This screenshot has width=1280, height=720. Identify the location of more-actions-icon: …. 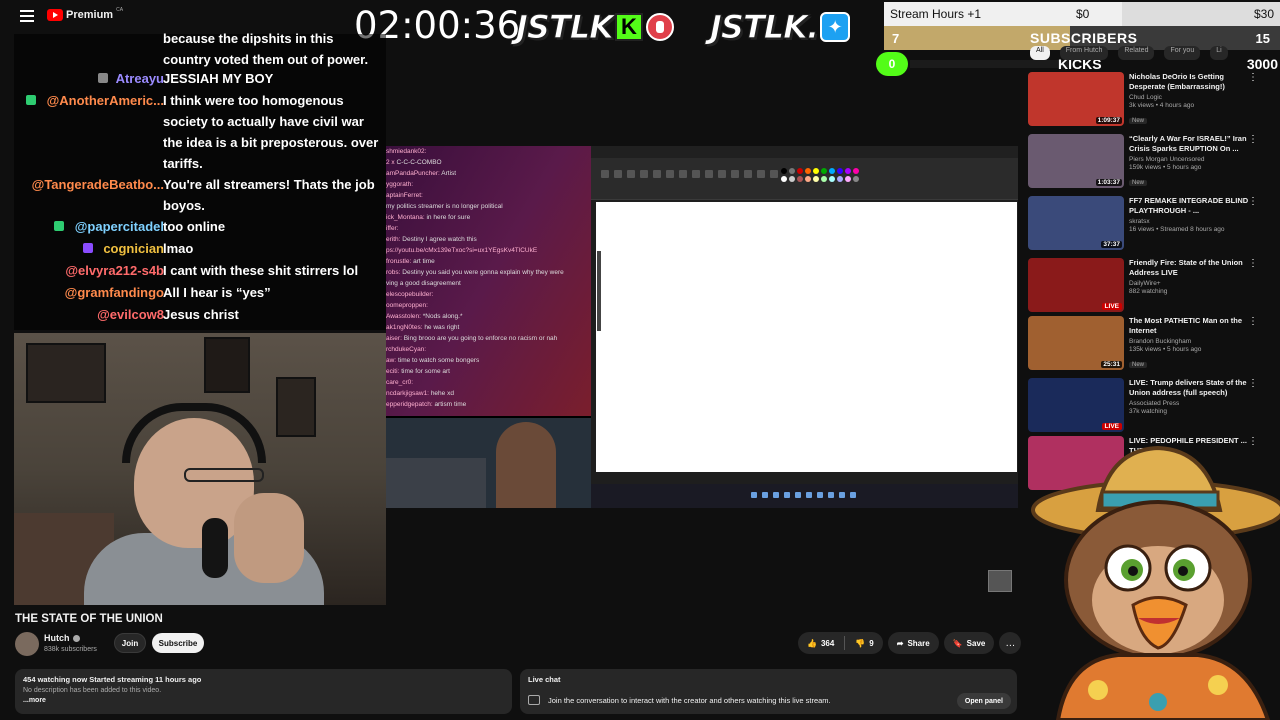
(1010, 643).